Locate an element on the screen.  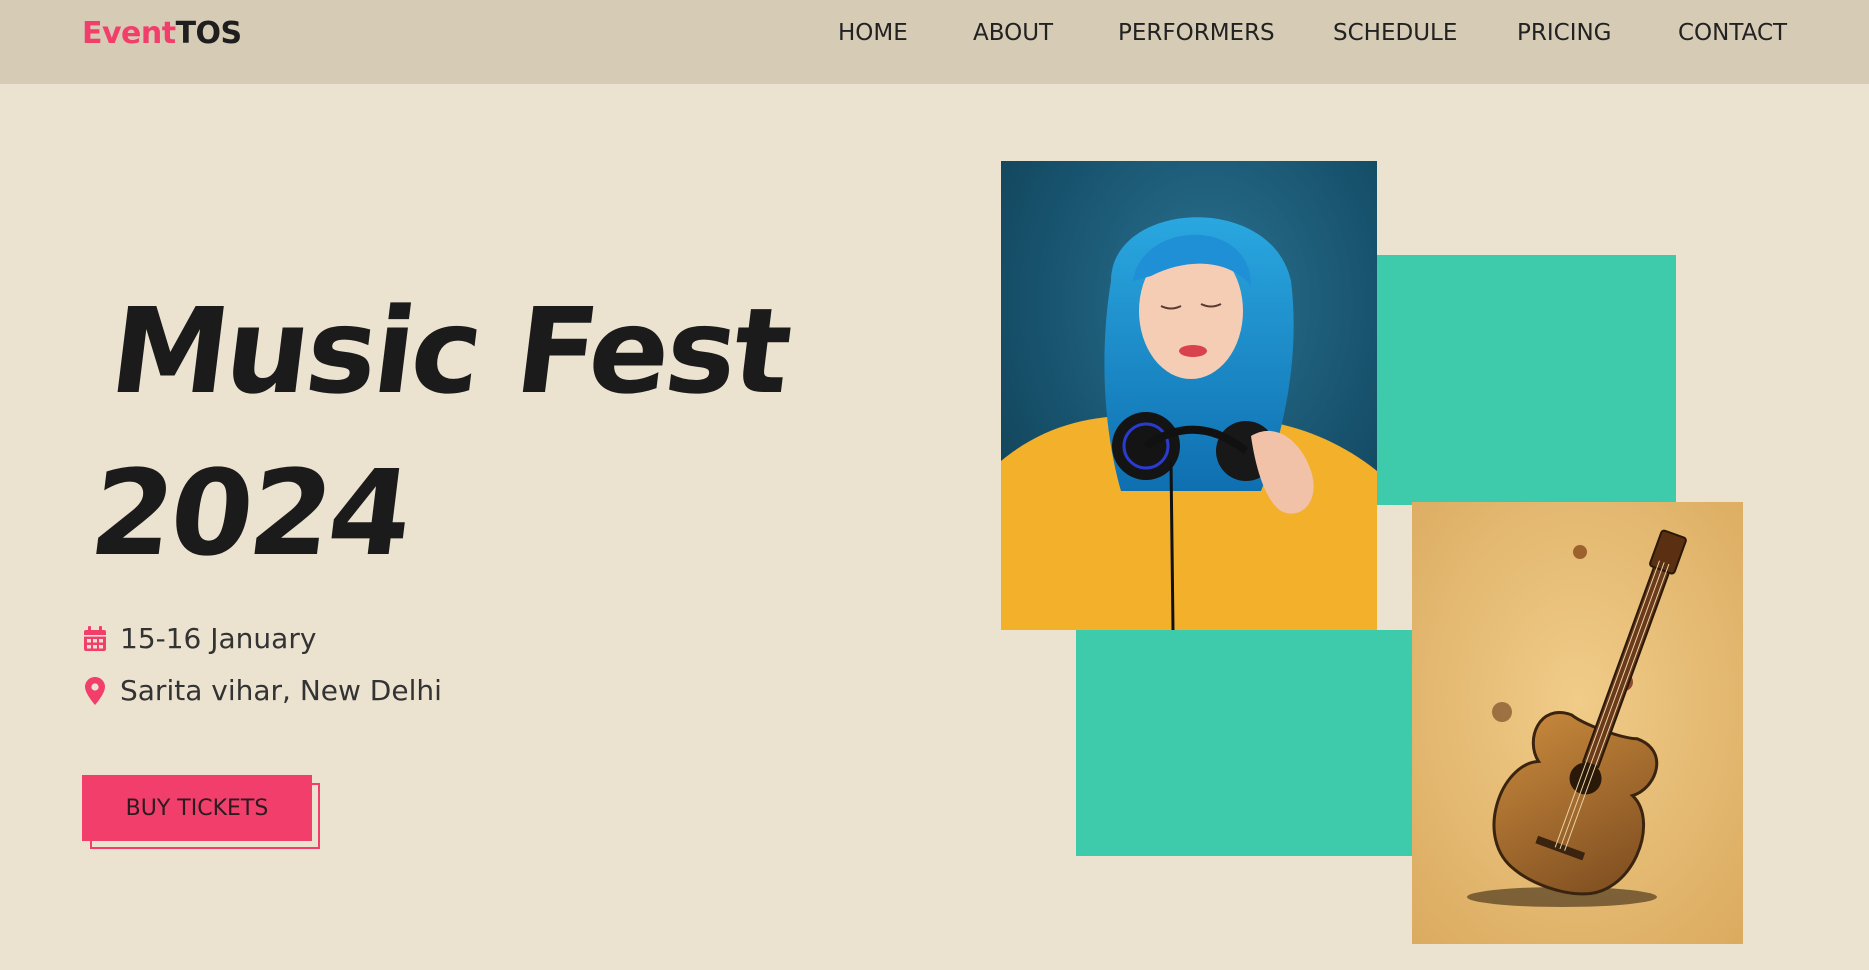
nav-about-link: ABOUT is located at coordinates (1013, 33).